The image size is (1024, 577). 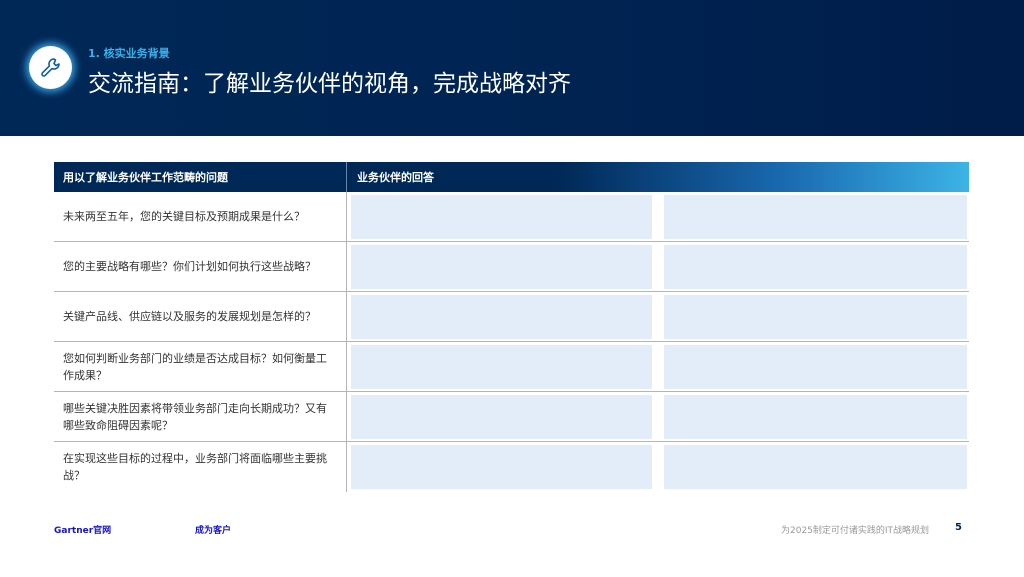 I want to click on document-title: 为2025制定可付诸实践的IT战略规划, so click(x=855, y=531).